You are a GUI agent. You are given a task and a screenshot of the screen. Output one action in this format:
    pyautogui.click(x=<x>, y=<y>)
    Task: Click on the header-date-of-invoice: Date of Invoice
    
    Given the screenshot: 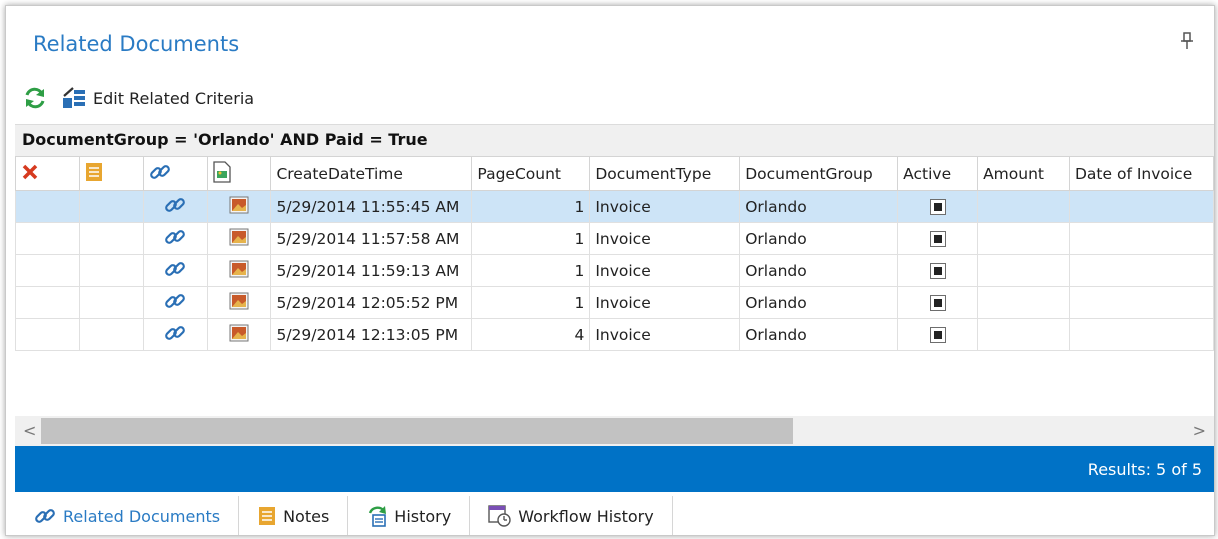 What is the action you would take?
    pyautogui.click(x=1141, y=173)
    